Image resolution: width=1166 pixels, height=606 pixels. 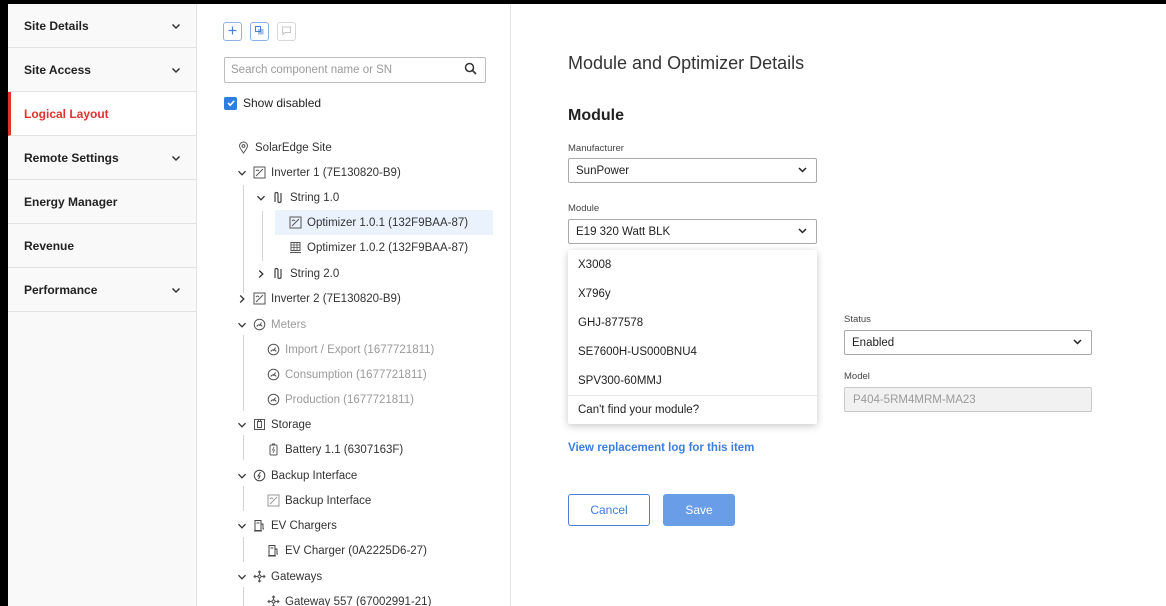 What do you see at coordinates (335, 449) in the screenshot?
I see `tree-node-battery: Battery 1.1 (6307163F)` at bounding box center [335, 449].